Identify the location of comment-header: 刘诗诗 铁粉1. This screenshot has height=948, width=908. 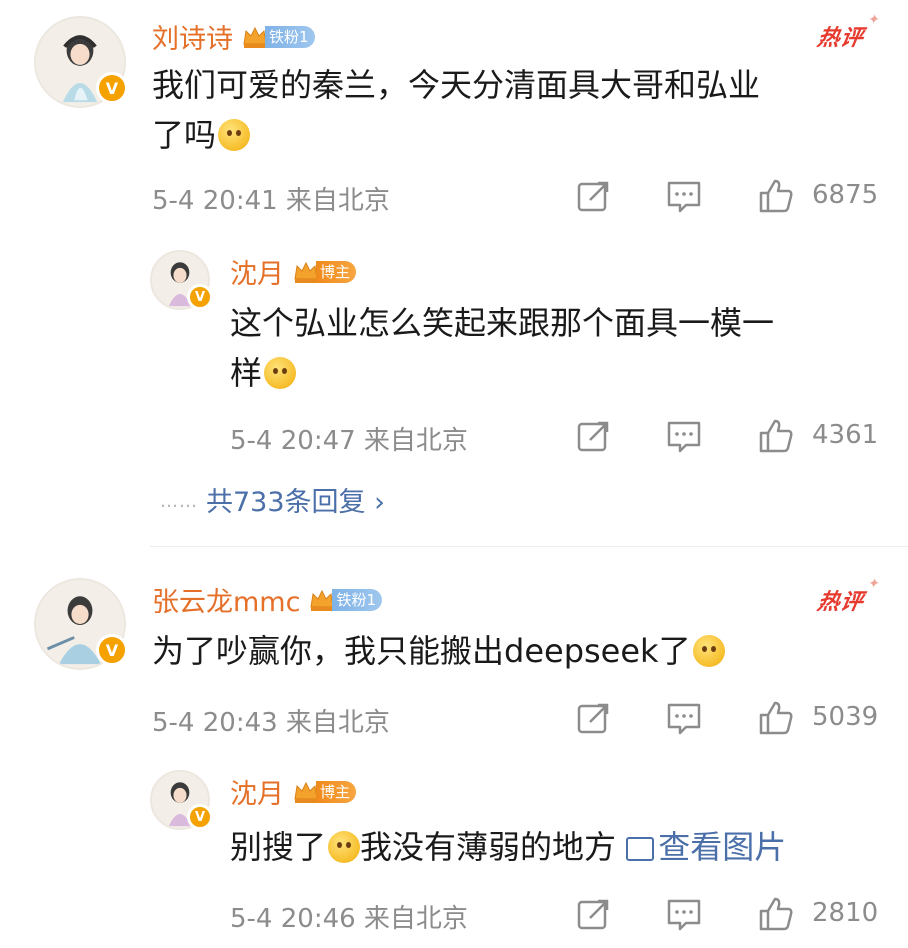
(233, 36).